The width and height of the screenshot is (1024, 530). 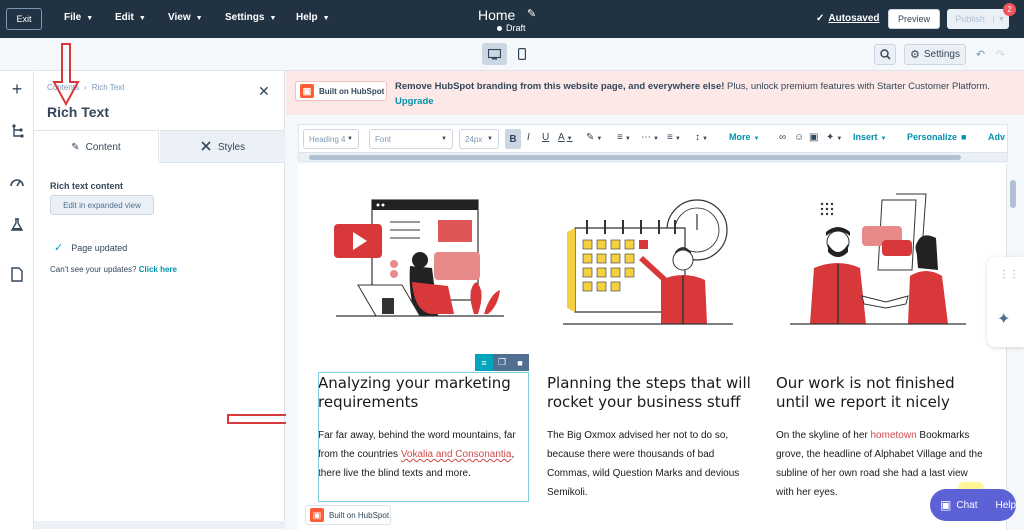 What do you see at coordinates (1000, 54) in the screenshot?
I see `redo-icon: ↷` at bounding box center [1000, 54].